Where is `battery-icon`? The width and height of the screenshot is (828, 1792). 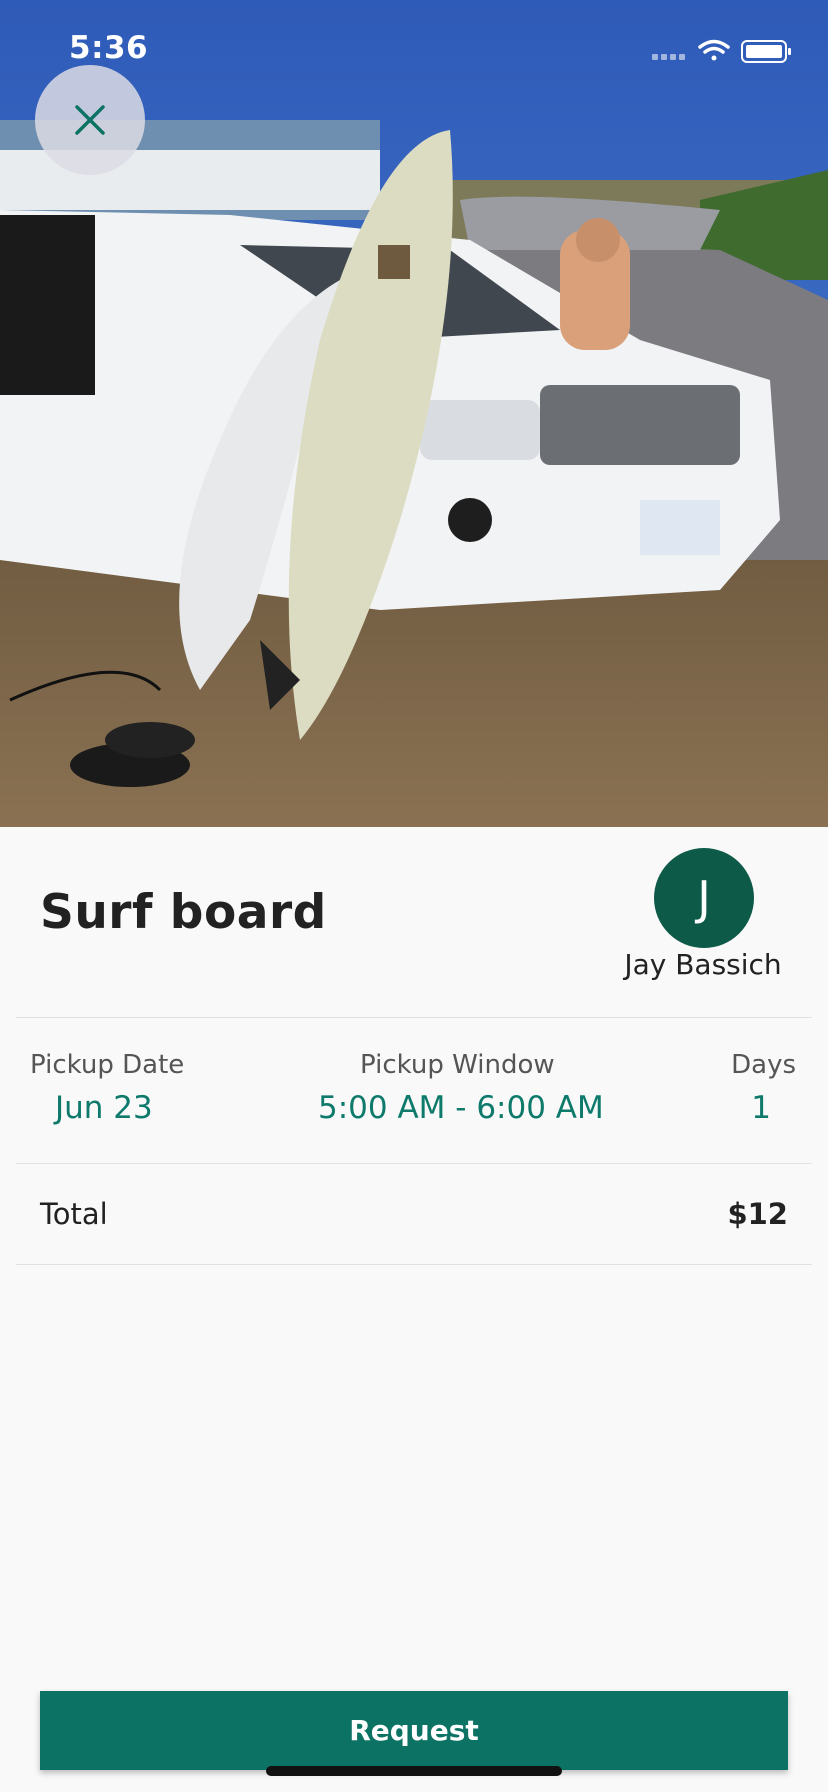 battery-icon is located at coordinates (766, 51).